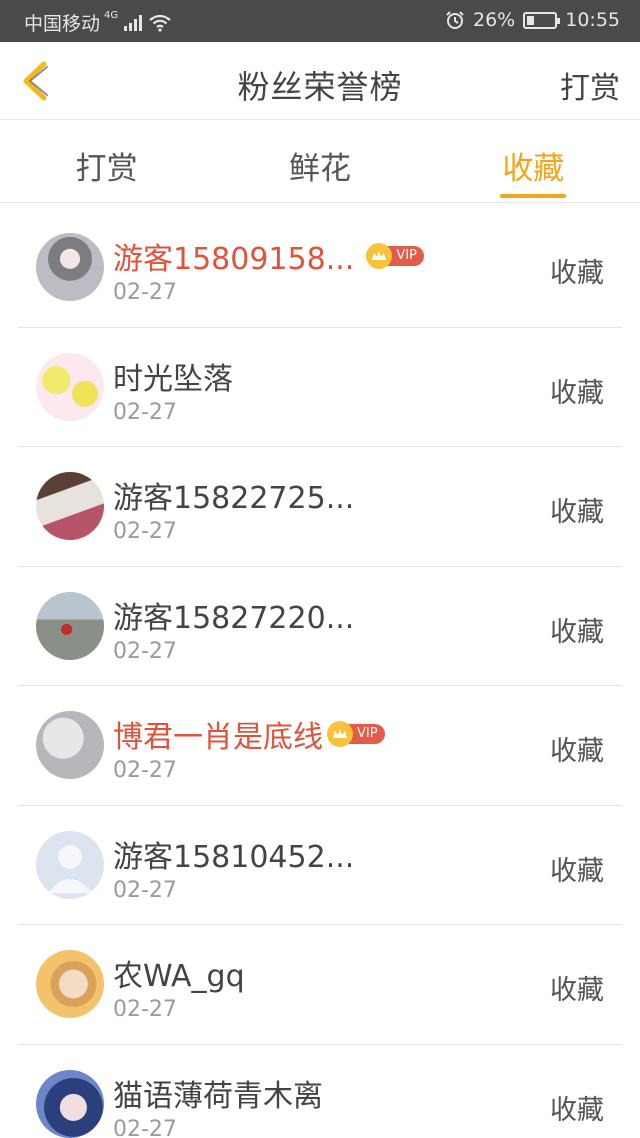 The width and height of the screenshot is (640, 1138). I want to click on user-name: 时光坠落, so click(173, 376).